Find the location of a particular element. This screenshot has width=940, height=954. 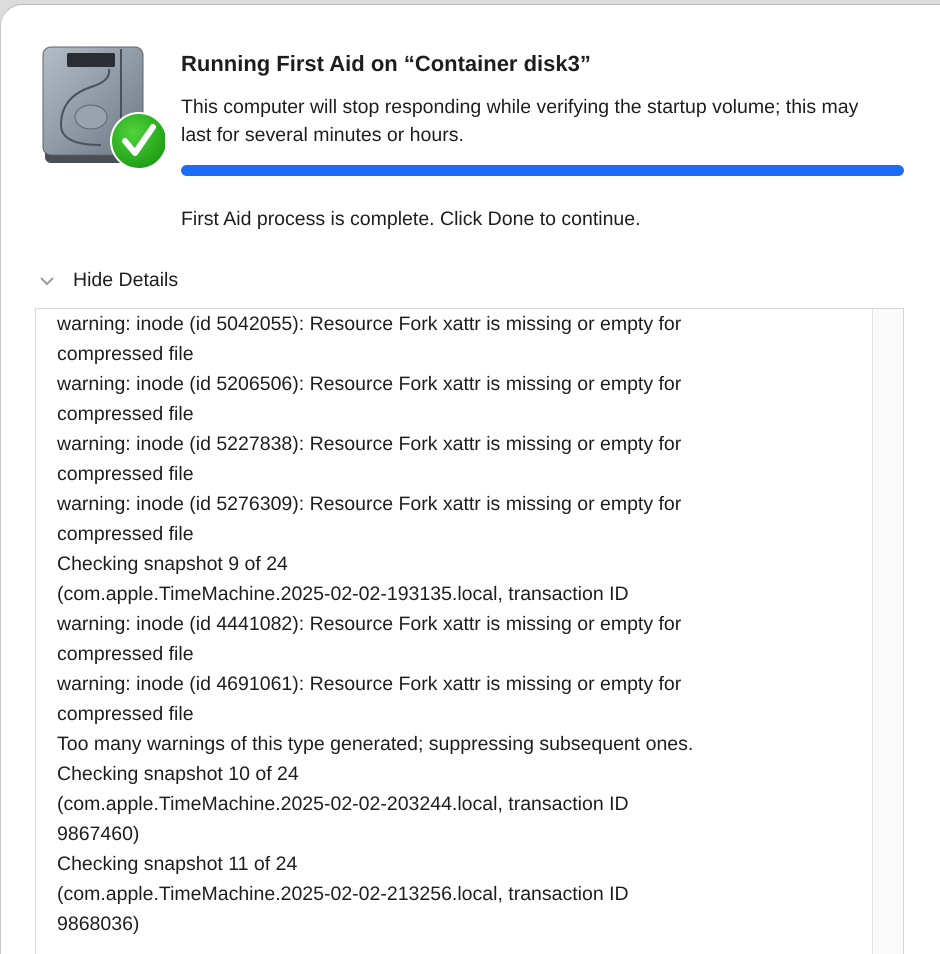

dialog-title: Running First Aid on “Container disk3” is located at coordinates (386, 64).